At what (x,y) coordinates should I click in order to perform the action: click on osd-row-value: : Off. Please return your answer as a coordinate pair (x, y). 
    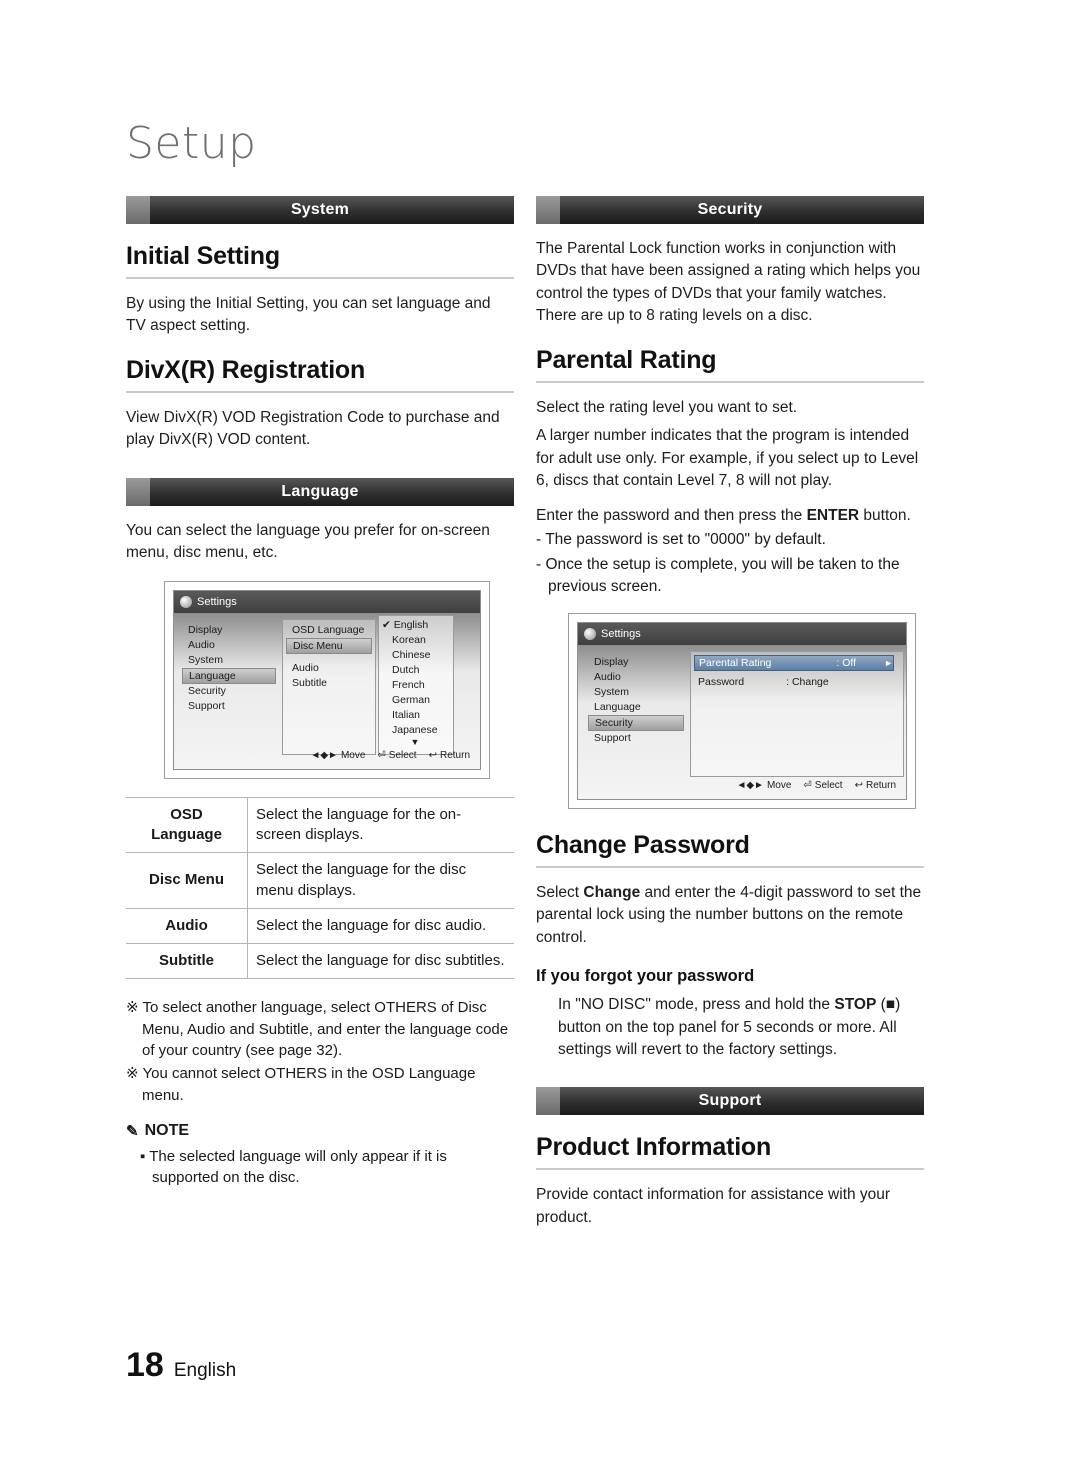
    Looking at the image, I should click on (846, 662).